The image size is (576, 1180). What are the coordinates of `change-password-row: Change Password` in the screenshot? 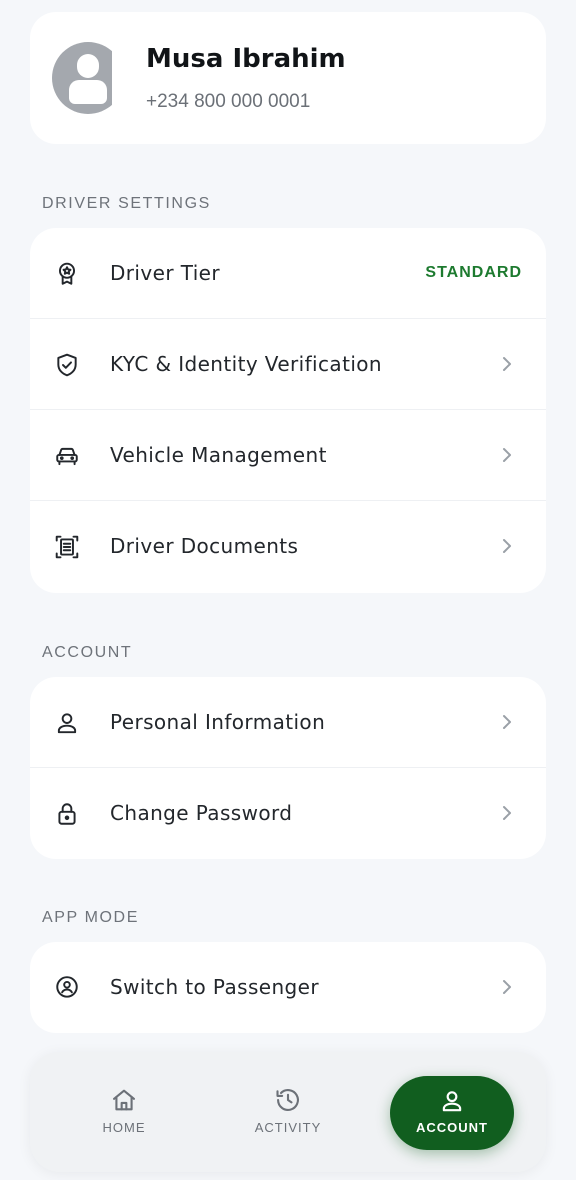 It's located at (288, 813).